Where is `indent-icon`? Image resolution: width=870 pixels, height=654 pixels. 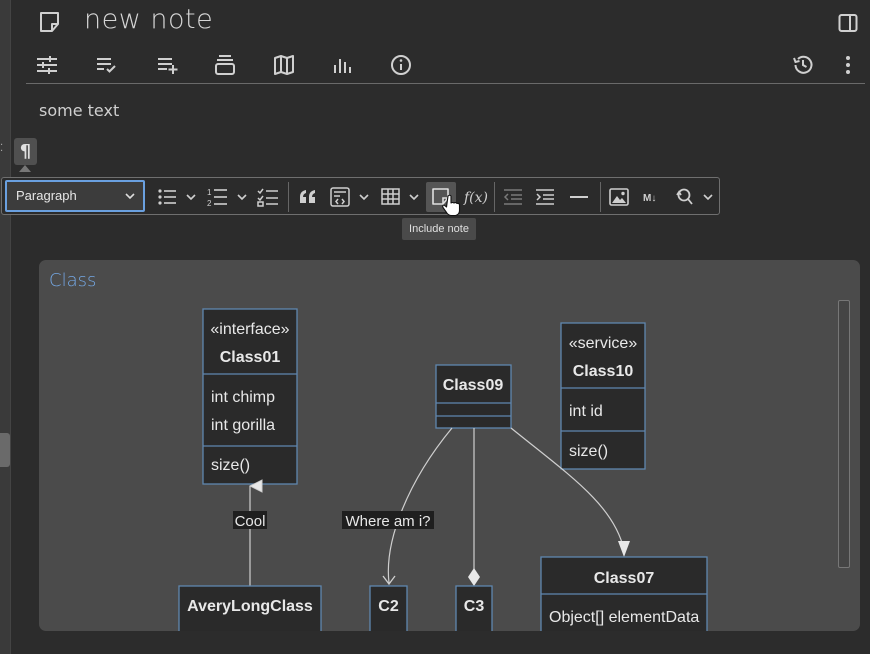
indent-icon is located at coordinates (545, 197).